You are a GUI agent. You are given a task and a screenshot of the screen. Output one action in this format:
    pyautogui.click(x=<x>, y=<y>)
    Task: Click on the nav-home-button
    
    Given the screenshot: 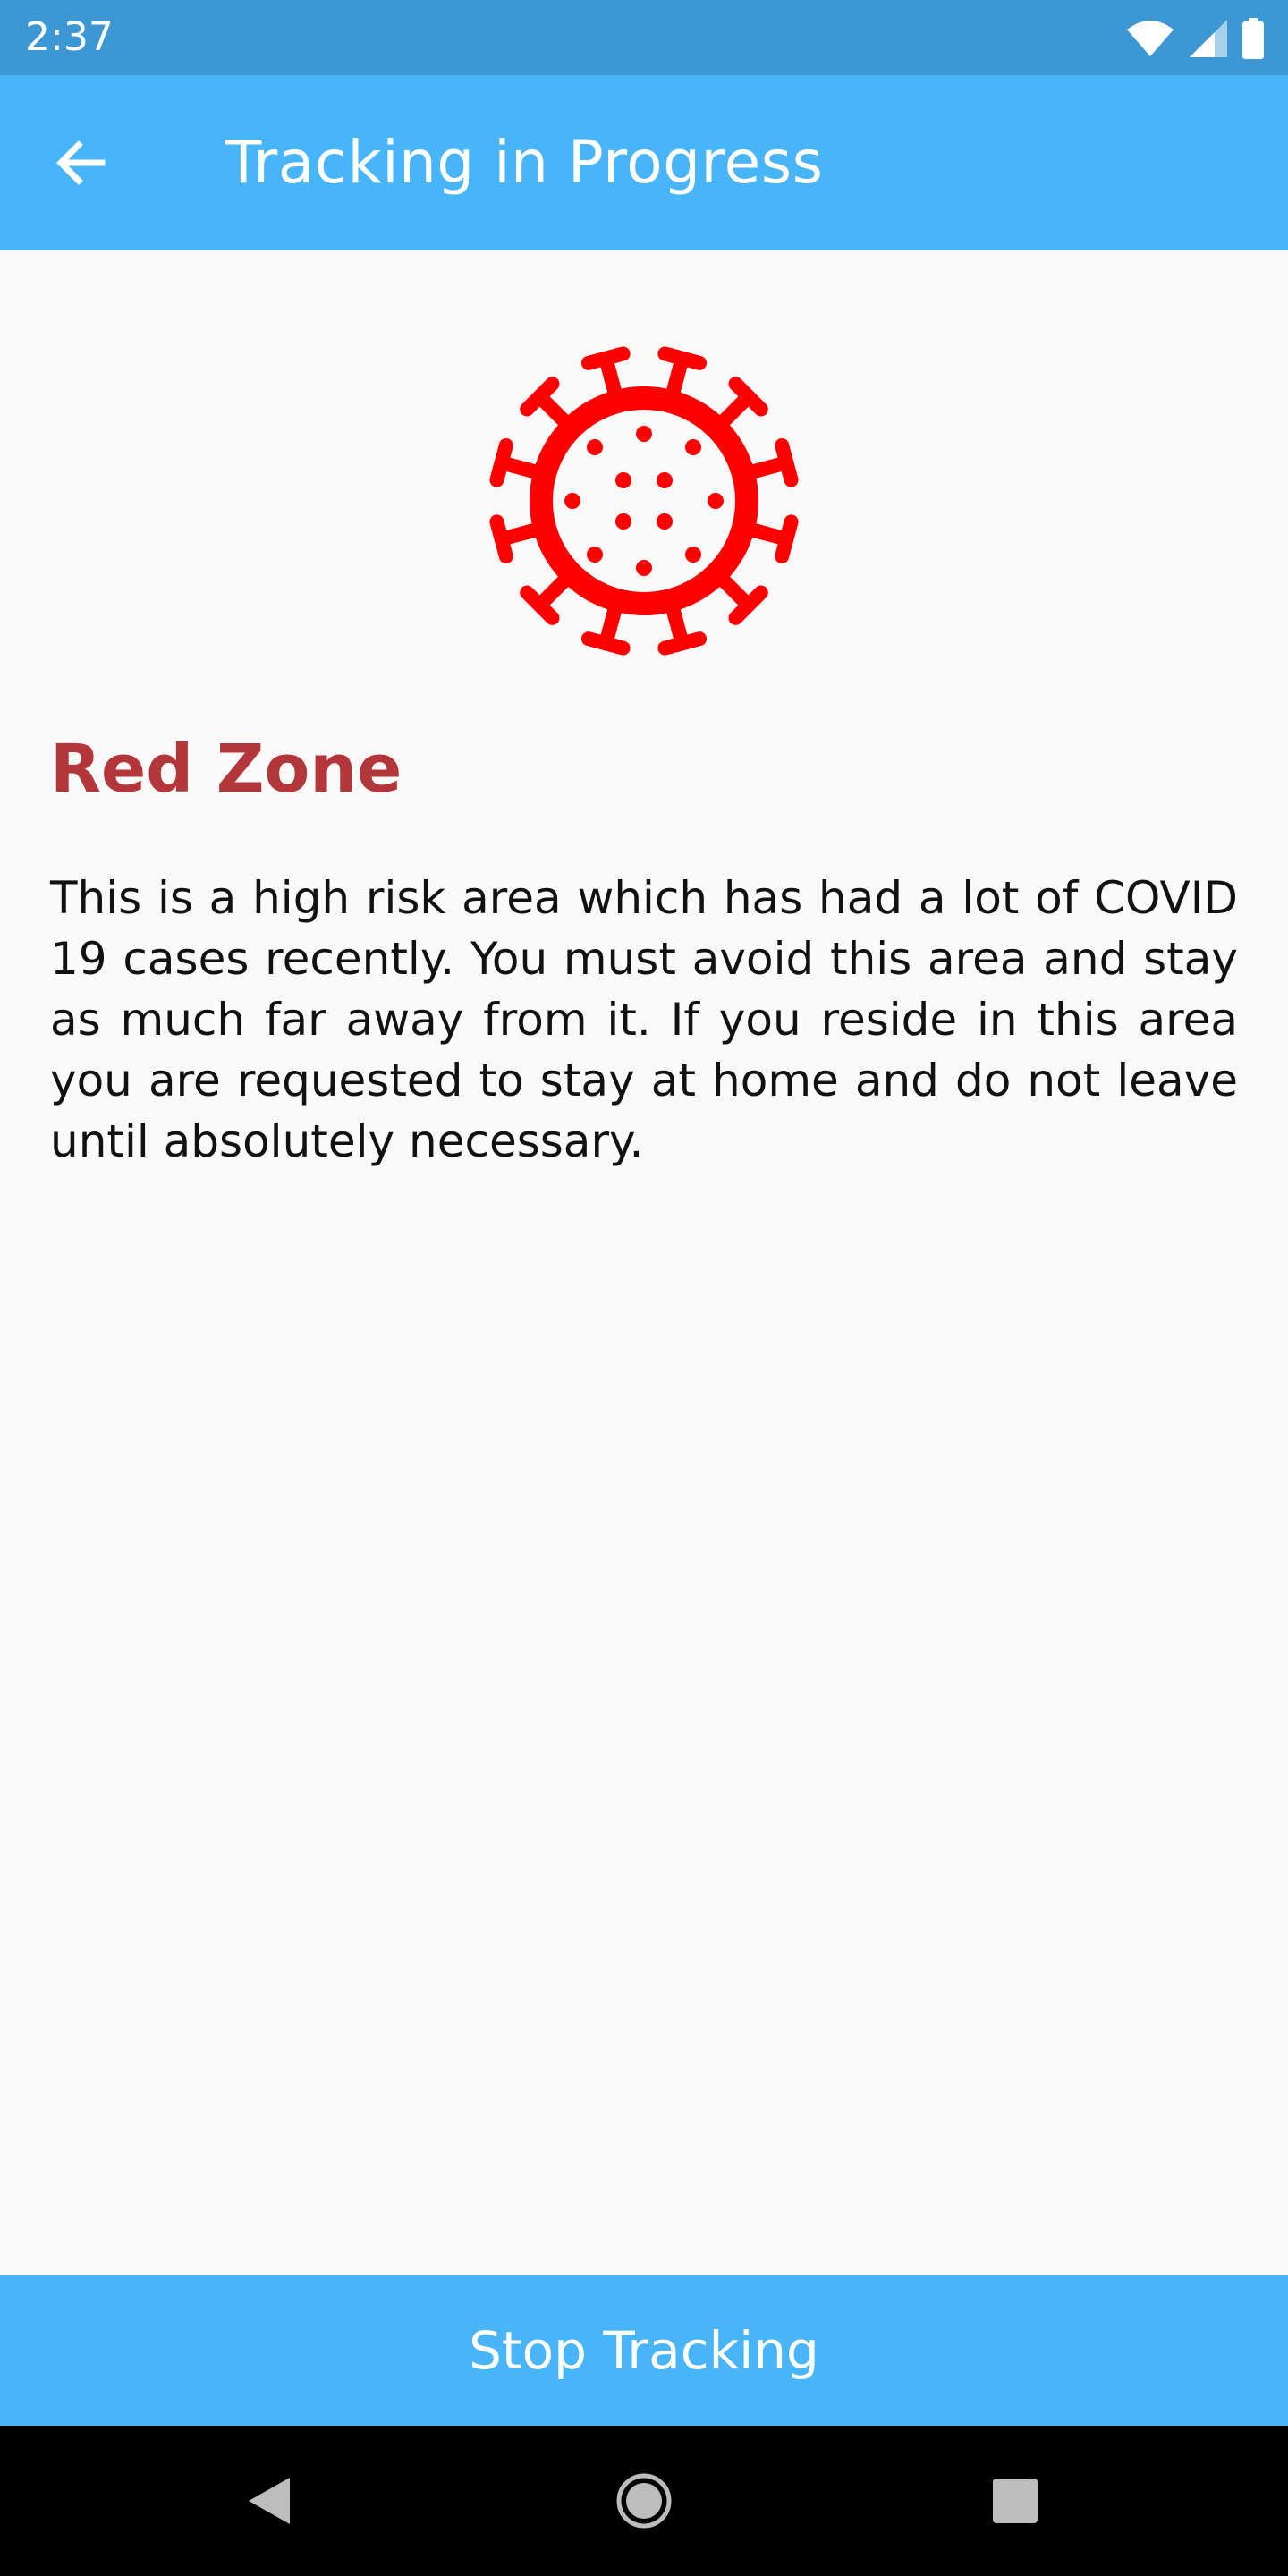 What is the action you would take?
    pyautogui.click(x=644, y=2501)
    